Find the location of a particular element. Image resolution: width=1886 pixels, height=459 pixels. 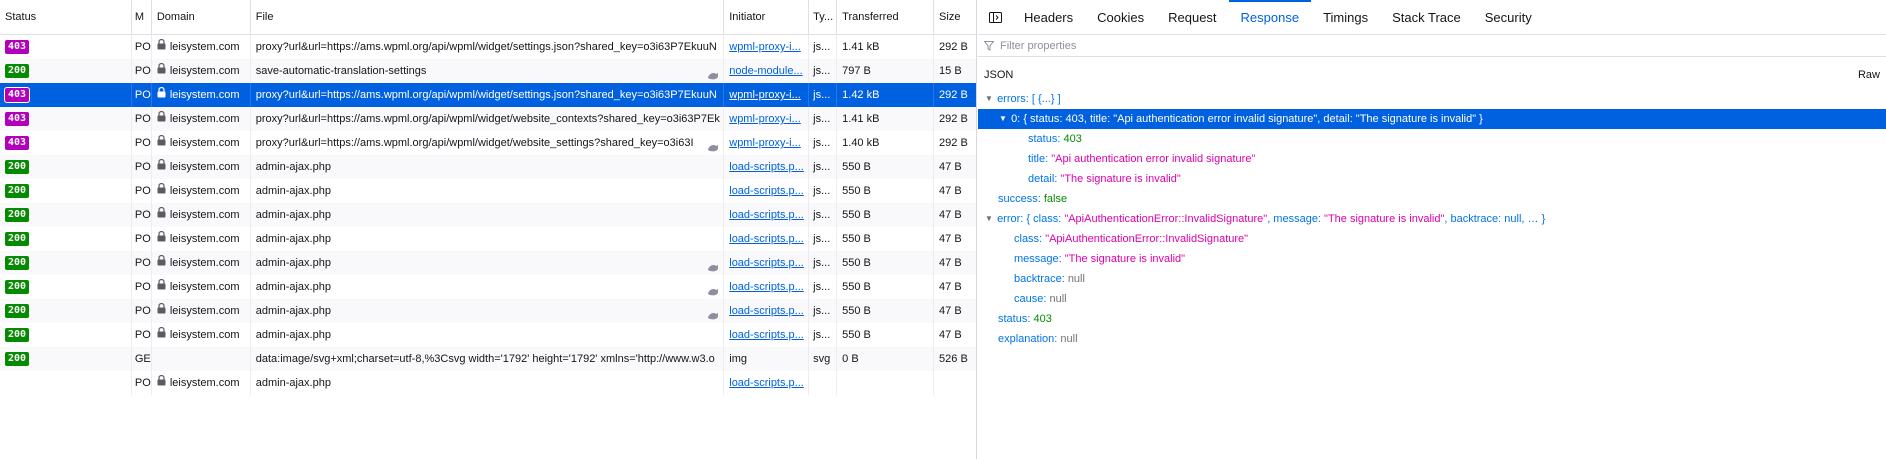

cell-file: save-automatic-translation-settings is located at coordinates (488, 71).